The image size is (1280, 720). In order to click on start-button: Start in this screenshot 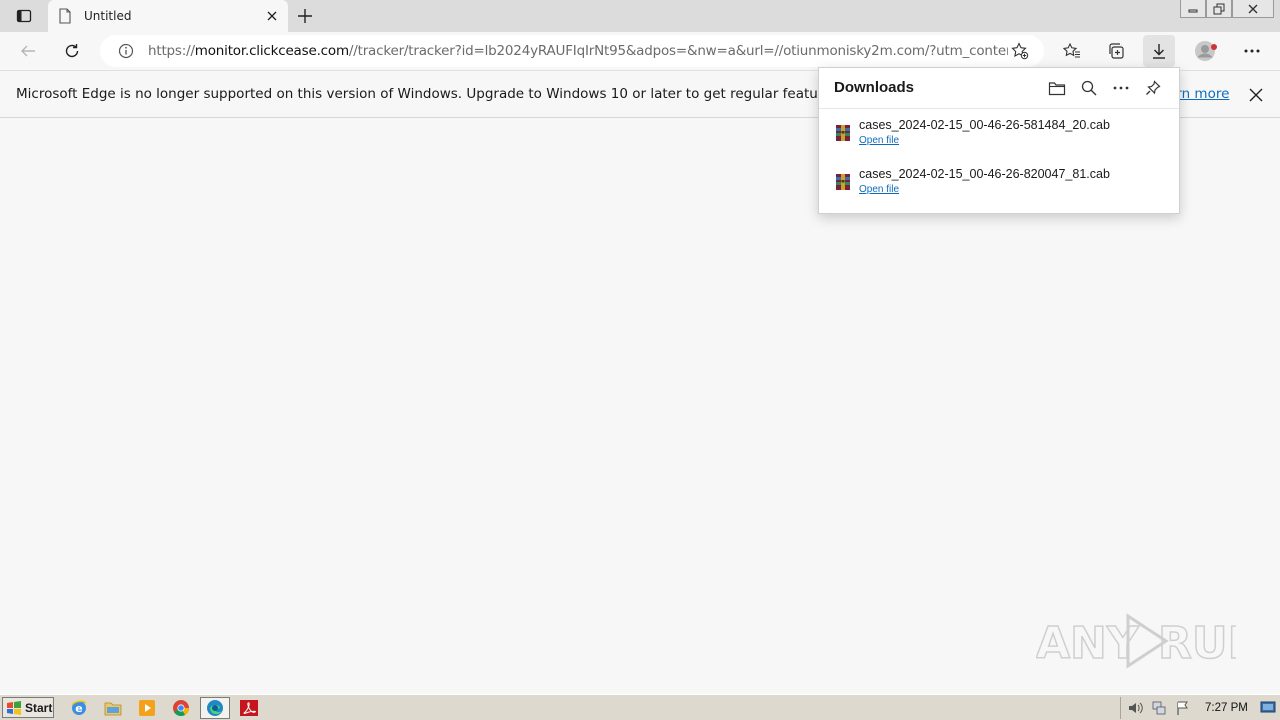, I will do `click(28, 707)`.